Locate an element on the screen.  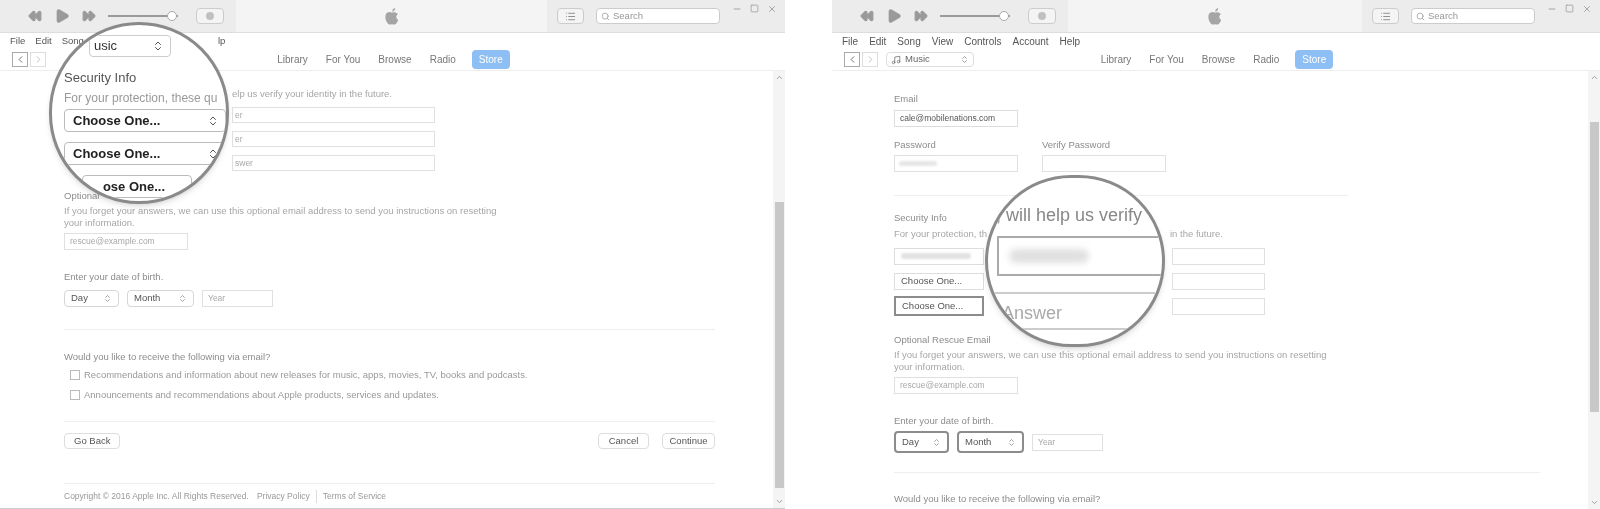
library-select: Music is located at coordinates (930, 59).